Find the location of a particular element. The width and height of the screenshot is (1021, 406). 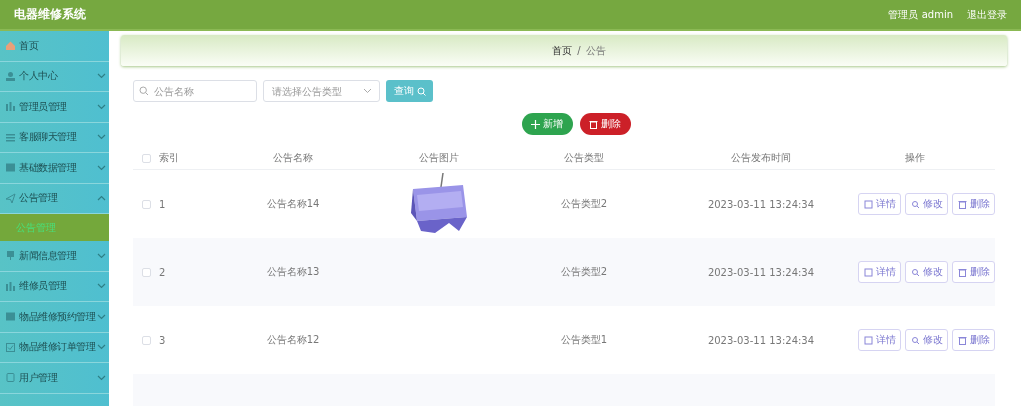

table-cell: 3 is located at coordinates (162, 340).